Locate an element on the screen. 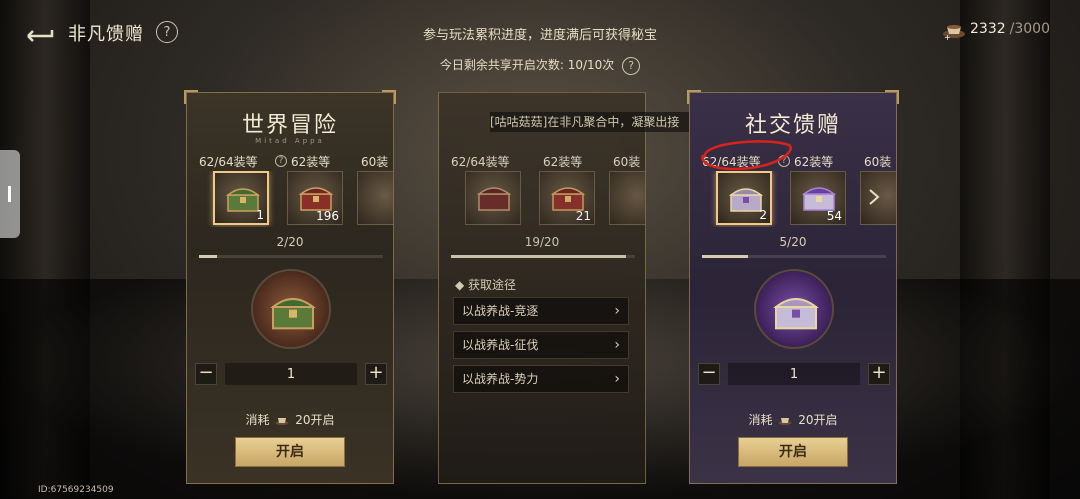 This screenshot has width=1080, height=499. chest-slot-selected: 2 is located at coordinates (744, 198).